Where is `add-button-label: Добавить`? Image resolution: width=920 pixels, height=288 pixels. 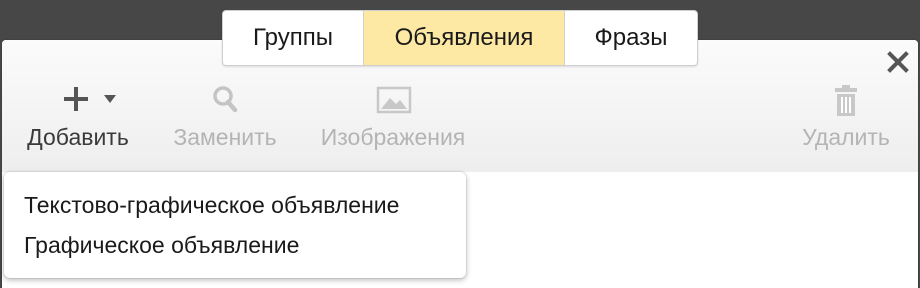 add-button-label: Добавить is located at coordinates (78, 137).